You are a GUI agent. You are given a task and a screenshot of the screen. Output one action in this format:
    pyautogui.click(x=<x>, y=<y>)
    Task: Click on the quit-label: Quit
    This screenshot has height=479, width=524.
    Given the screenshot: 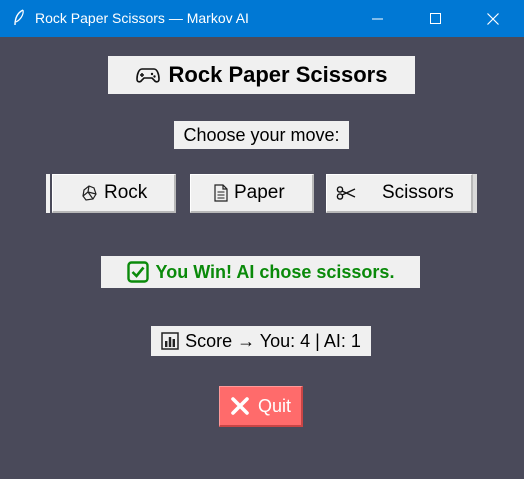 What is the action you would take?
    pyautogui.click(x=274, y=405)
    